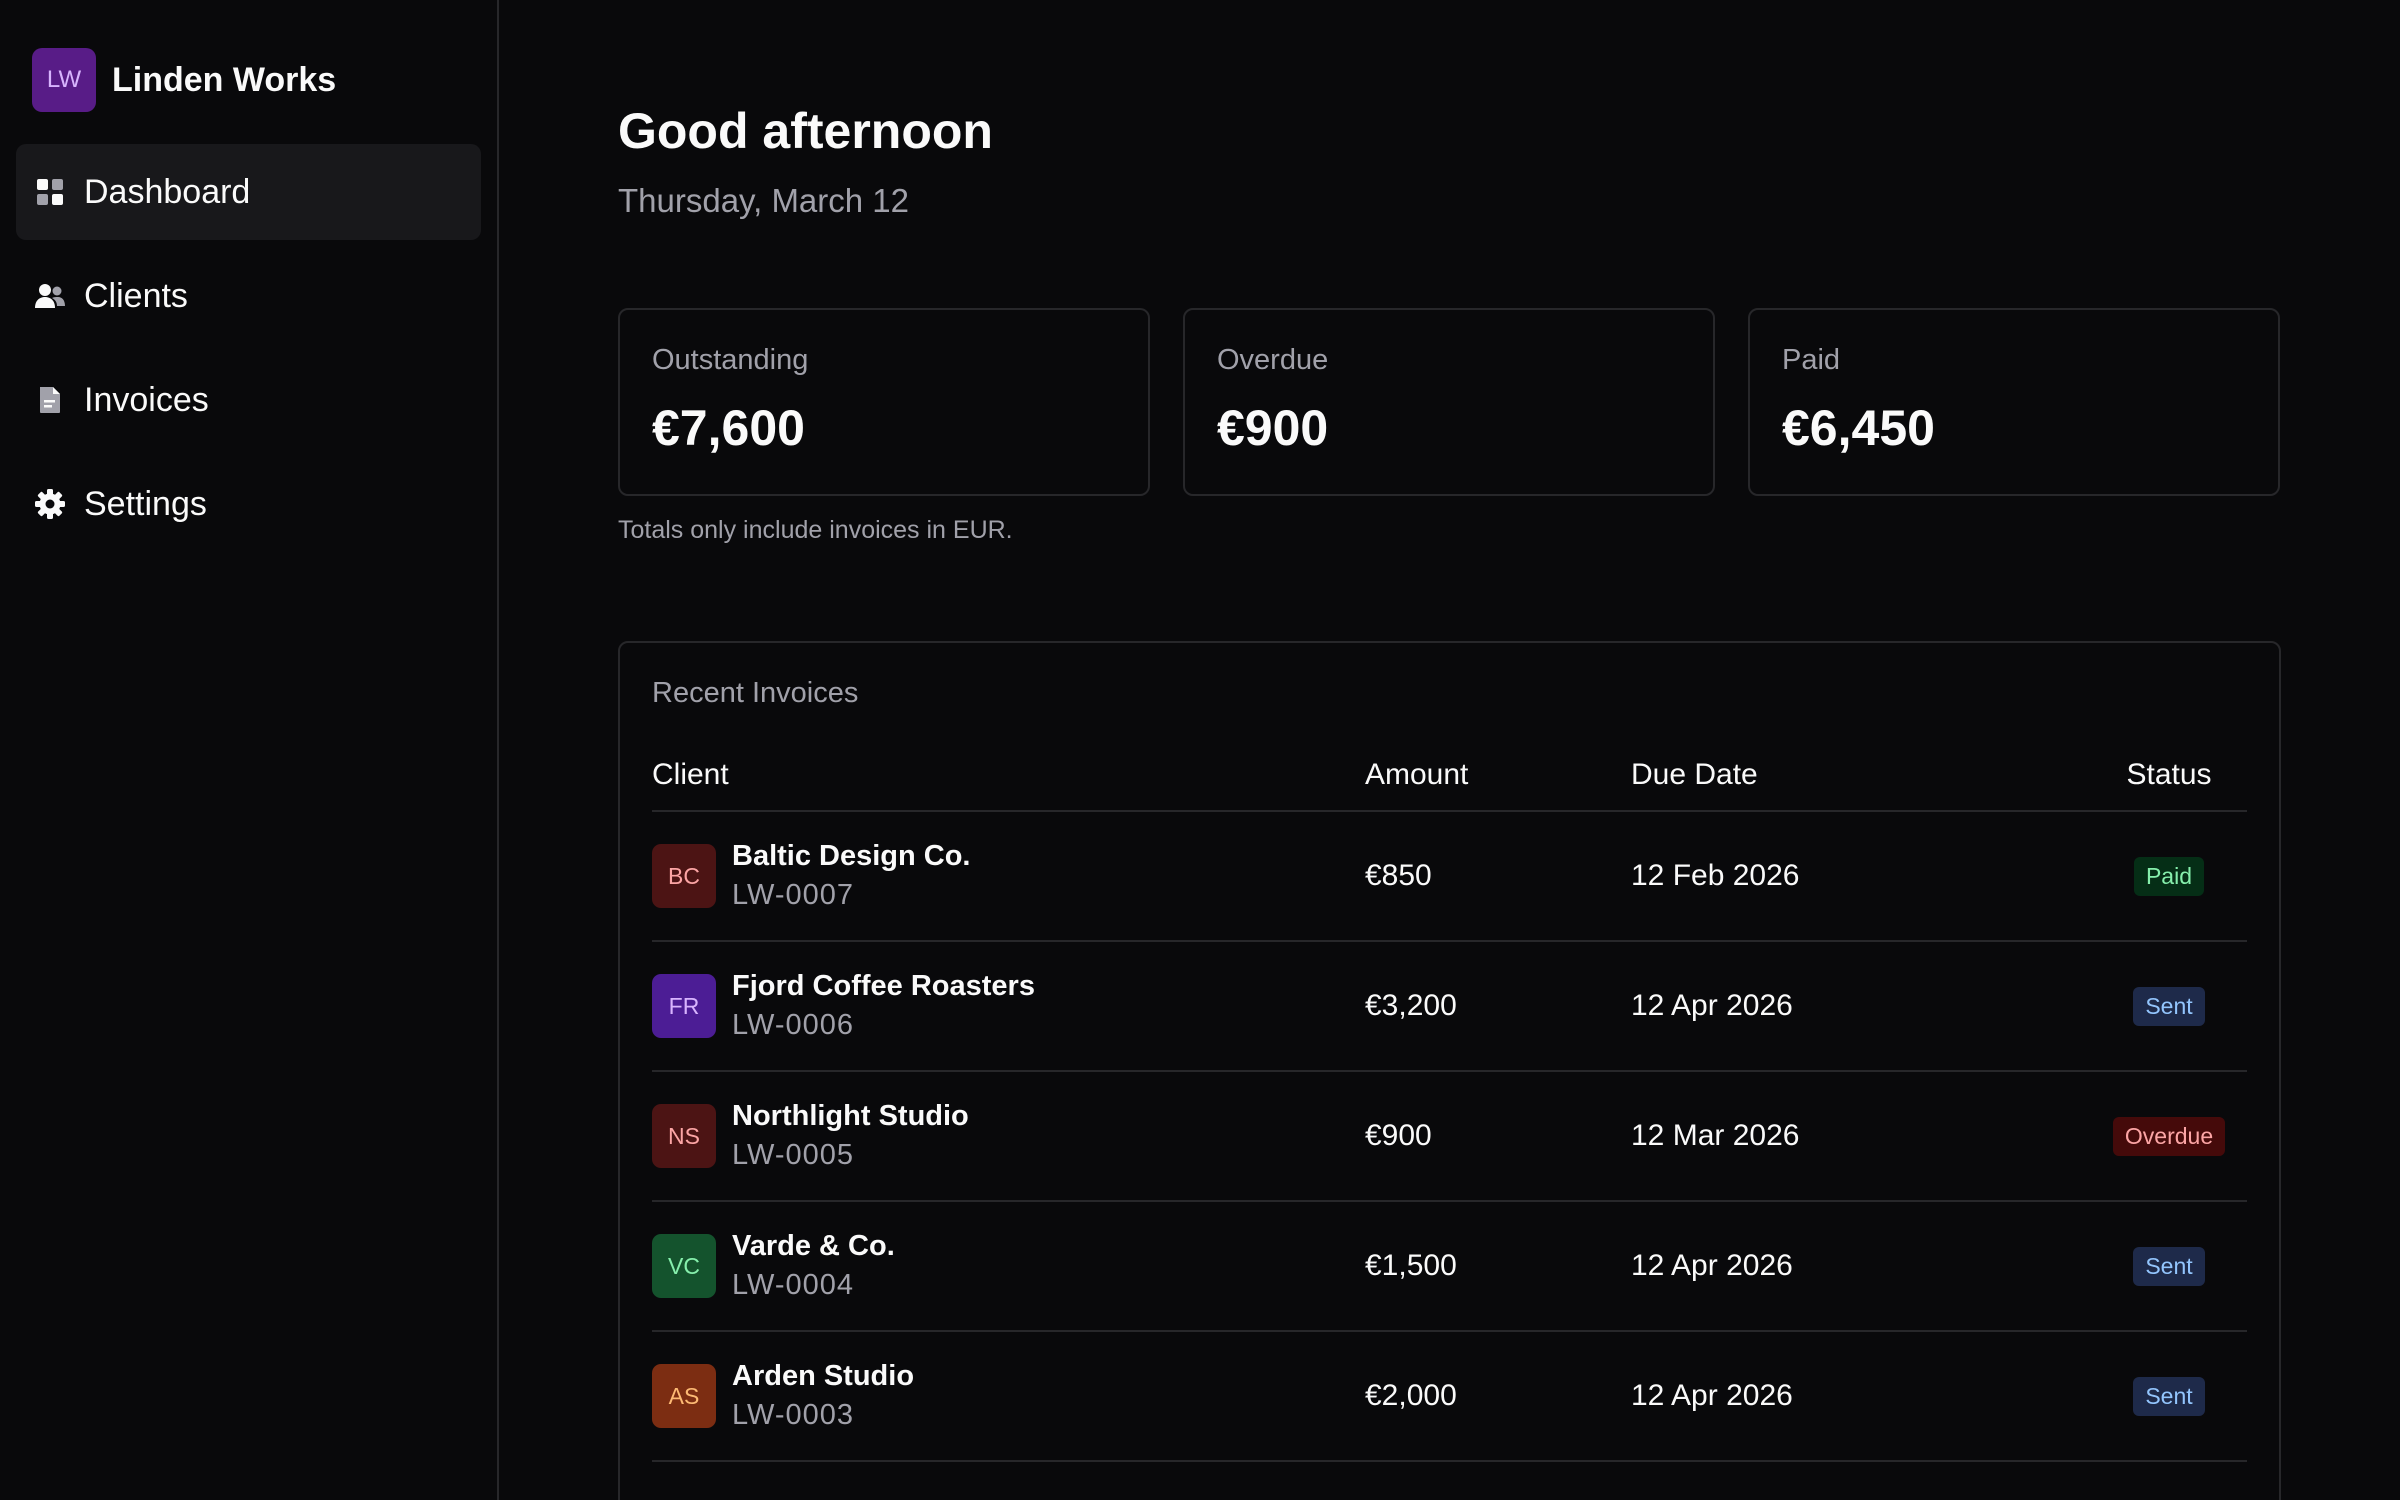  What do you see at coordinates (224, 79) in the screenshot?
I see `brand-name: Linden Works` at bounding box center [224, 79].